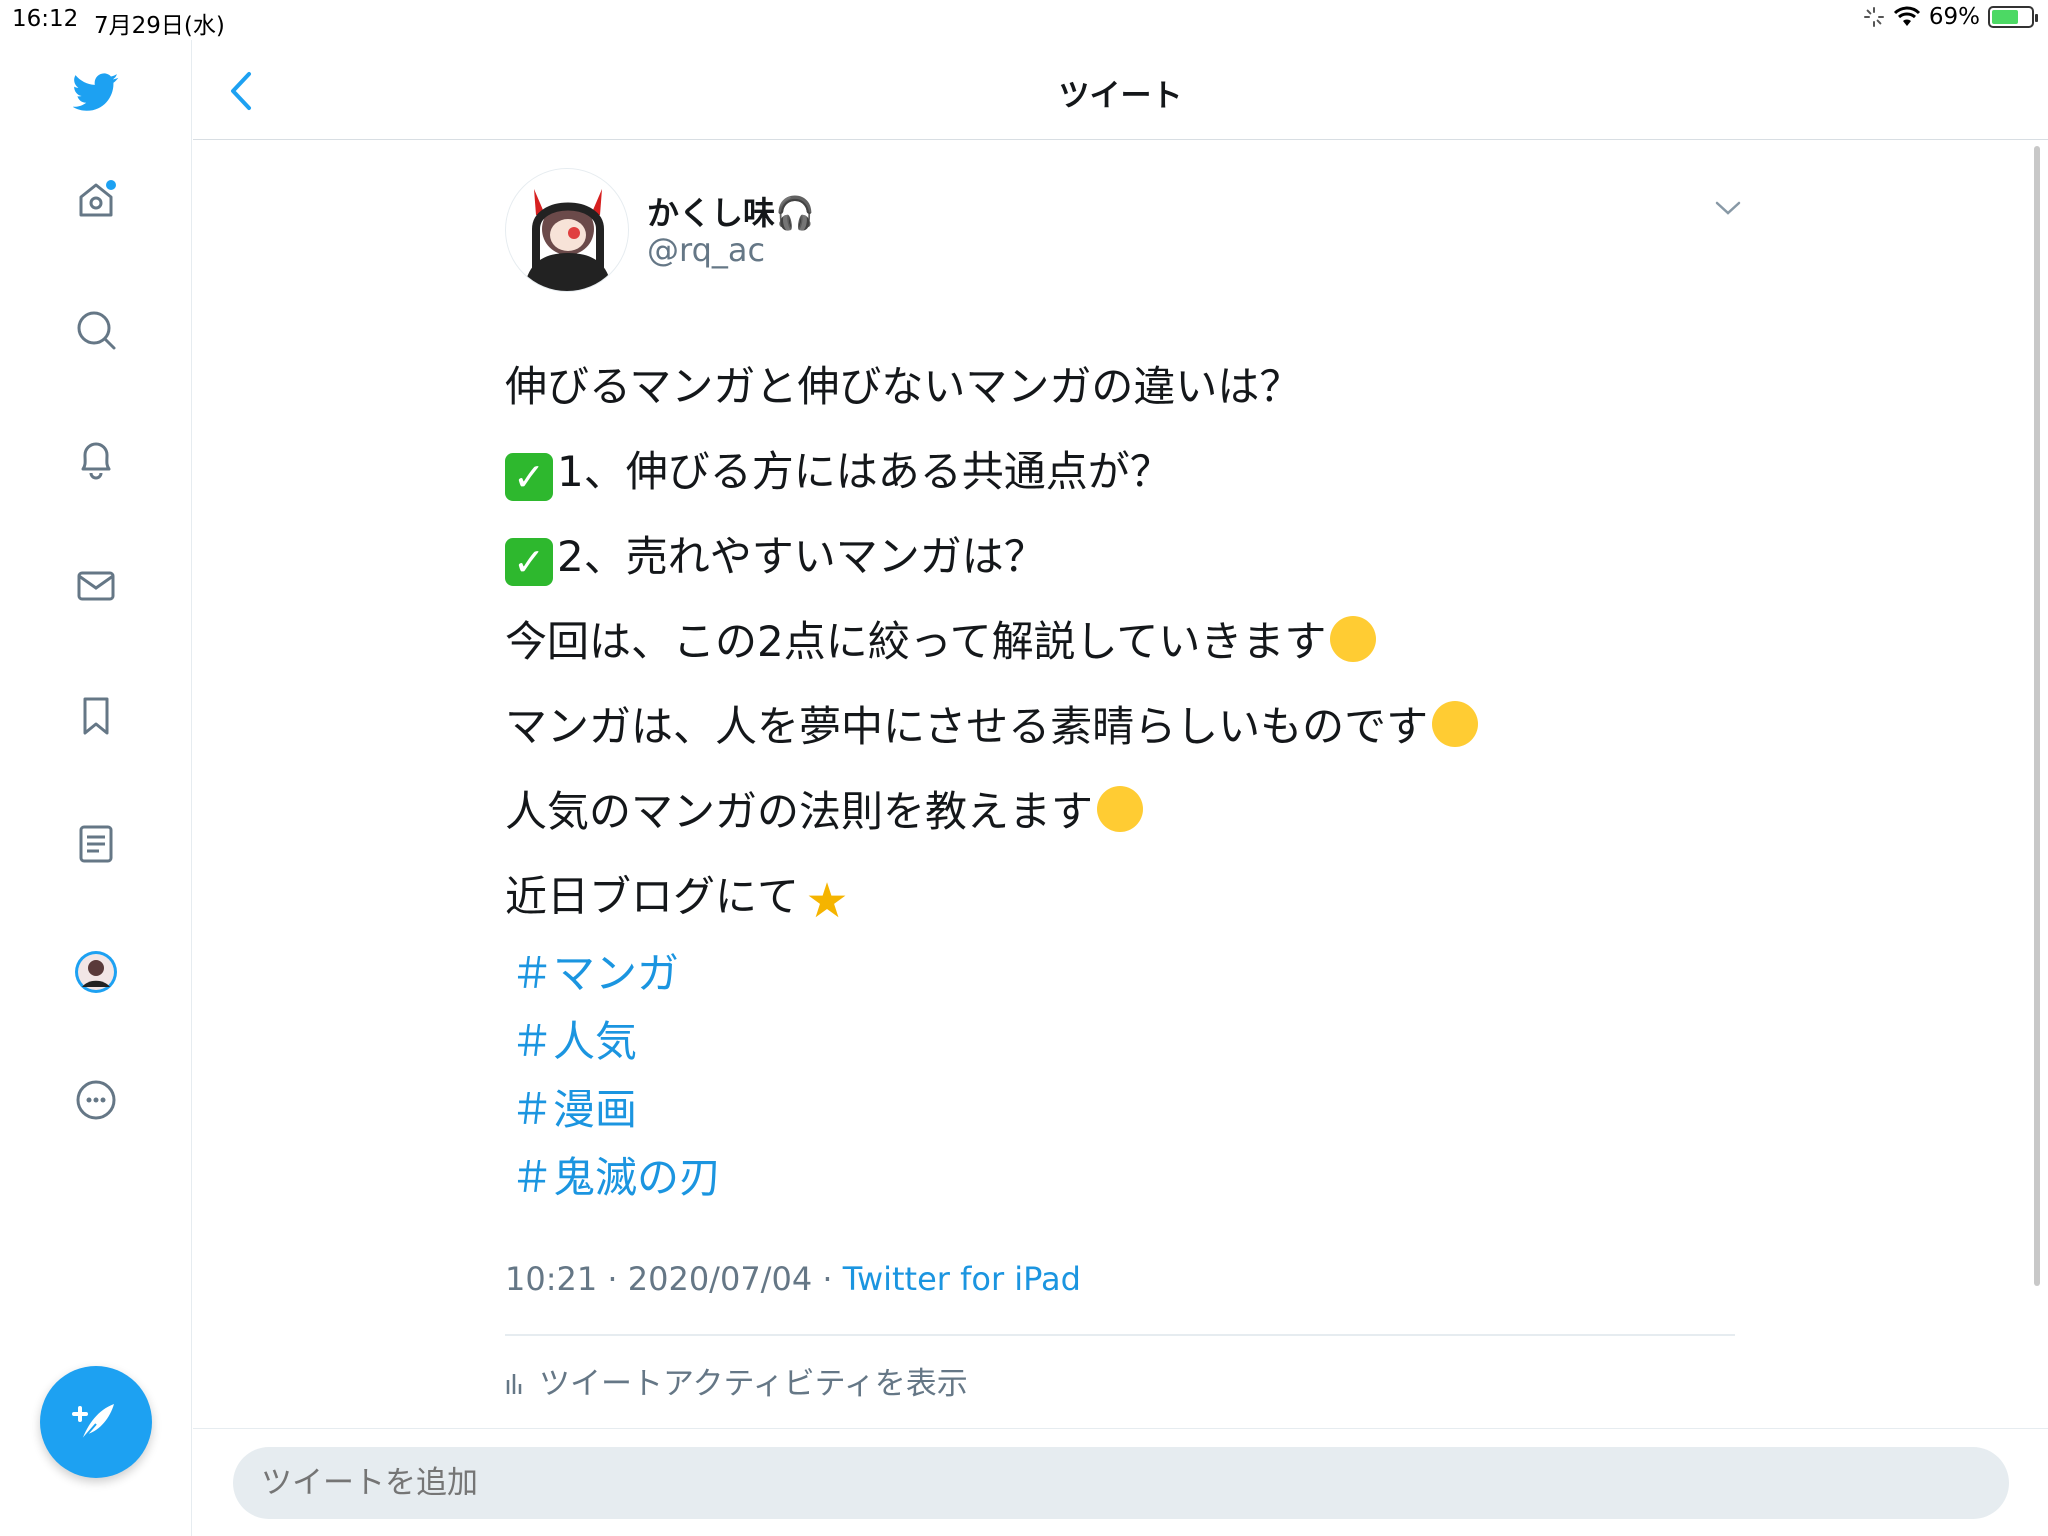 The width and height of the screenshot is (2048, 1536). I want to click on tweet-line: マンガは、人を夢中にさせる素晴らしいものです, so click(1120, 726).